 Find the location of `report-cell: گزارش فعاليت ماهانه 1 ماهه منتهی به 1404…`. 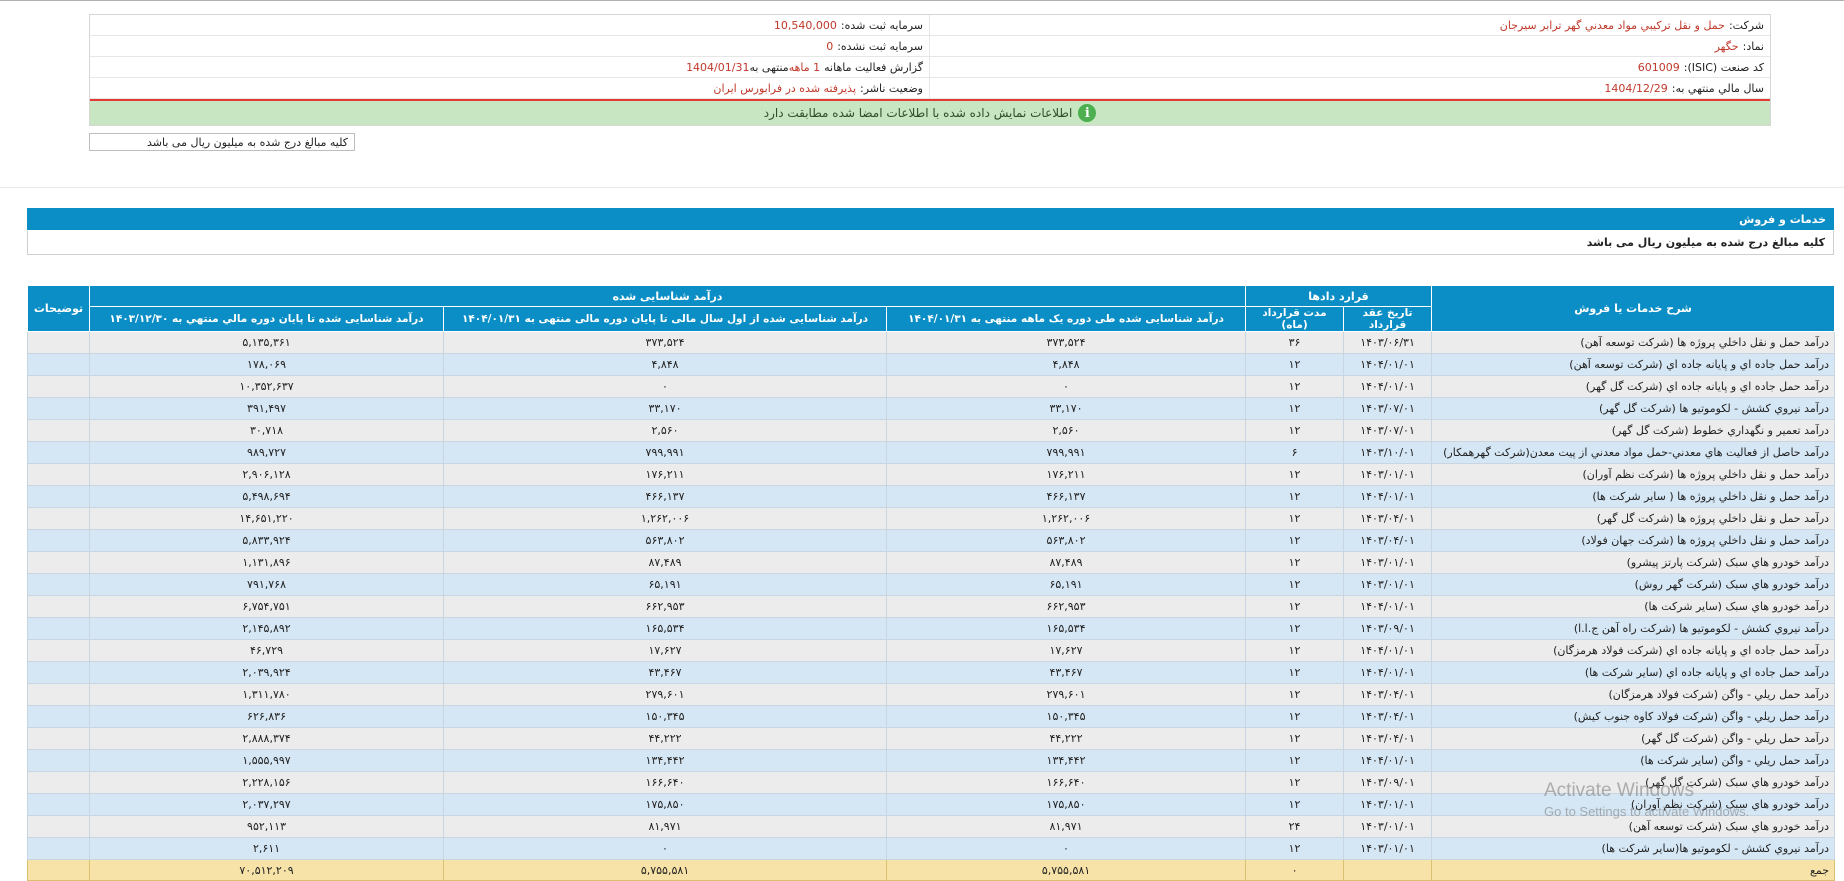

report-cell: گزارش فعاليت ماهانه 1 ماهه منتهی به 1404… is located at coordinates (510, 67).